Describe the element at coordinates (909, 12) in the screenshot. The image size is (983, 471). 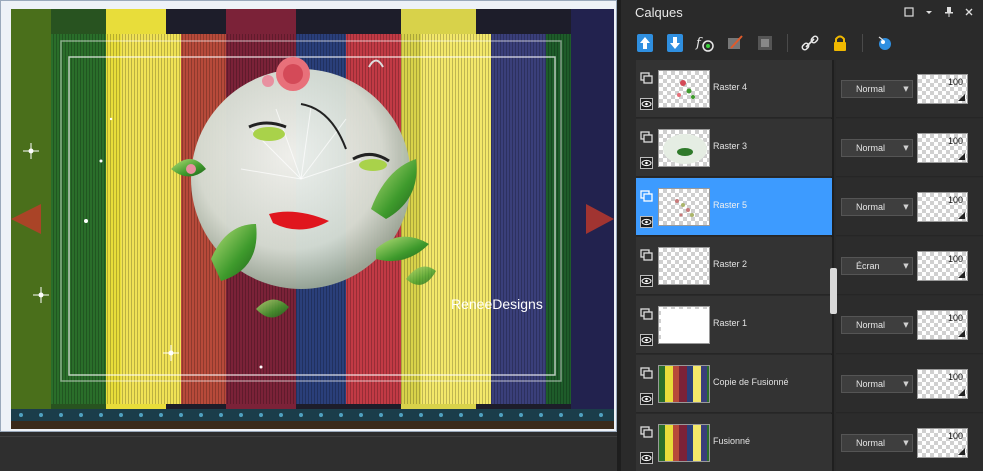
I see `maximize-icon` at that location.